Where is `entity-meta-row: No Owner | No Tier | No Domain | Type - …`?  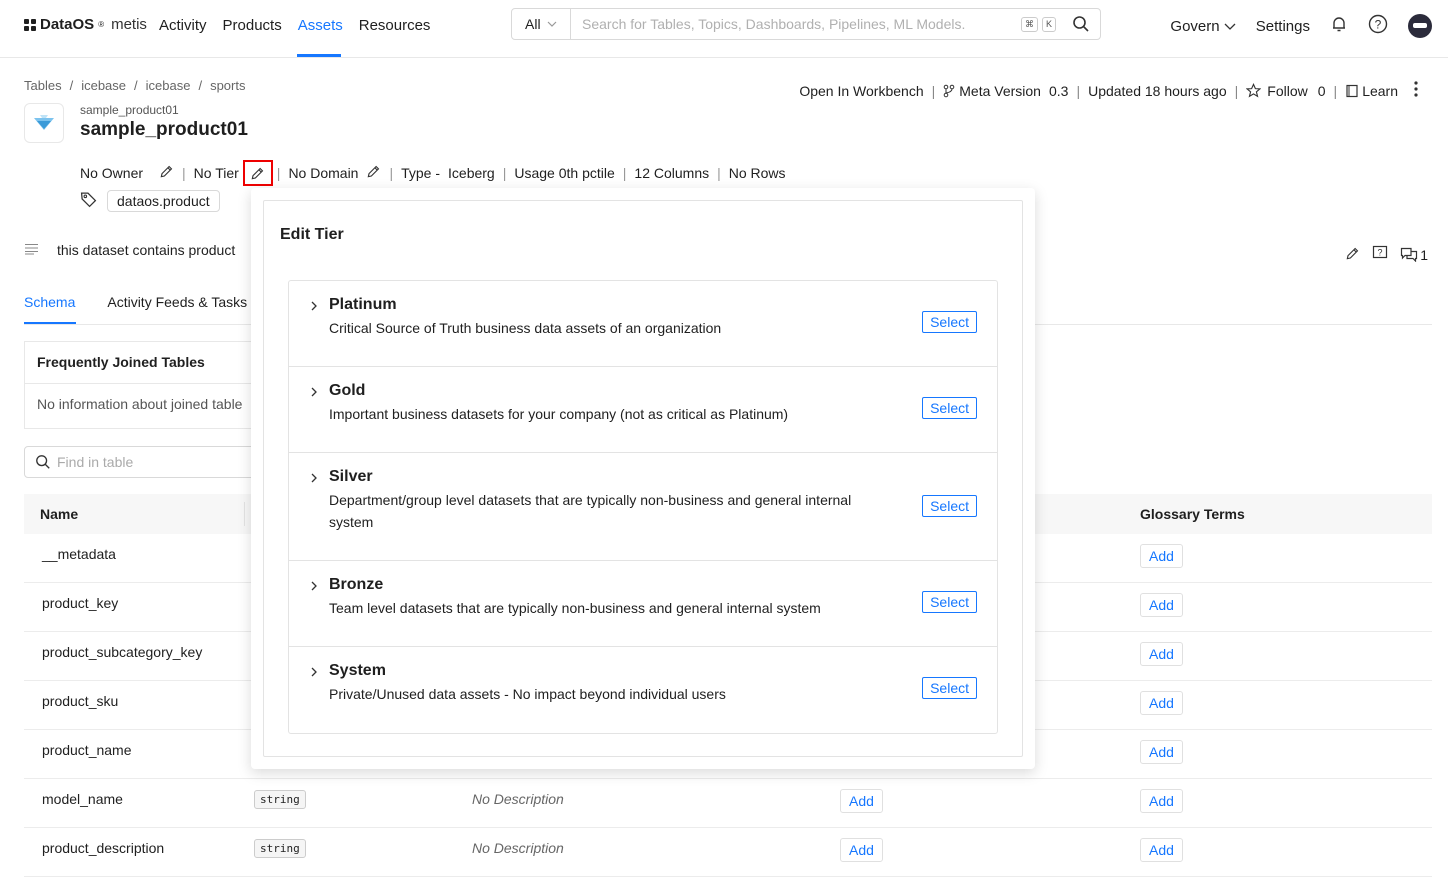
entity-meta-row: No Owner | No Tier | No Domain | Type - … is located at coordinates (433, 173).